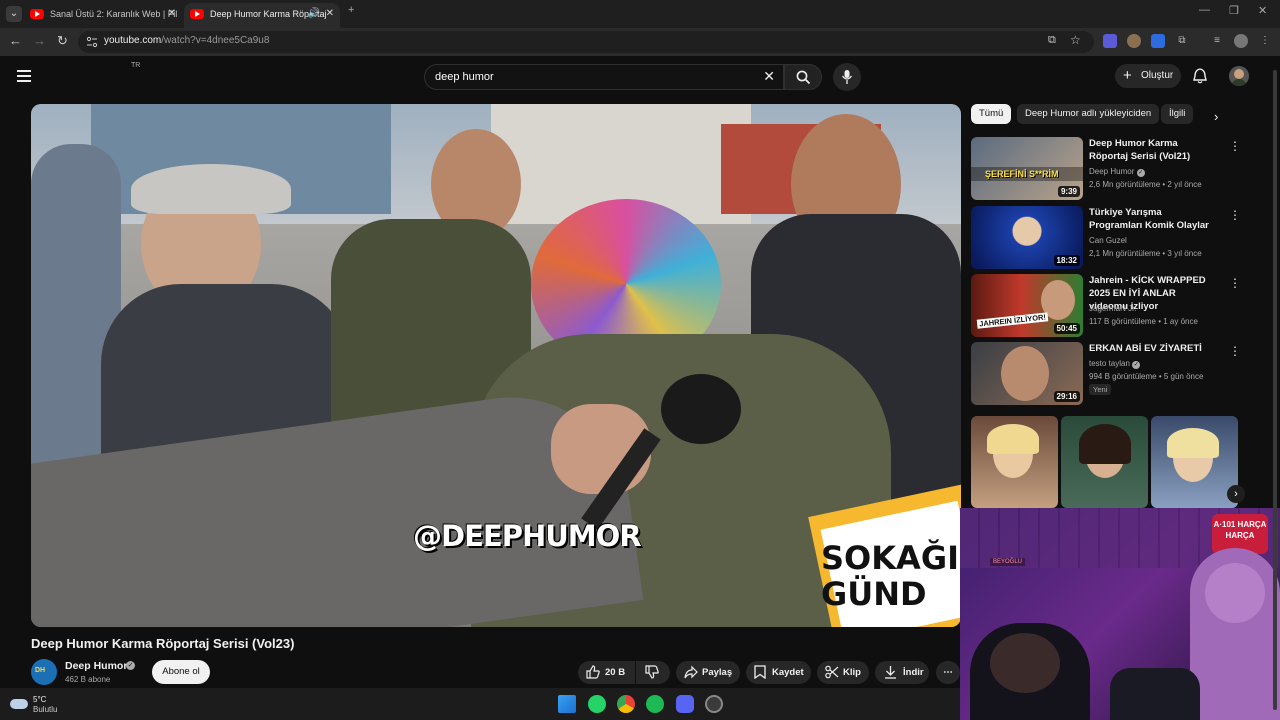  I want to click on video-thumbnail: ŞEREFİNİ S**RİM 9:39, so click(1027, 168).